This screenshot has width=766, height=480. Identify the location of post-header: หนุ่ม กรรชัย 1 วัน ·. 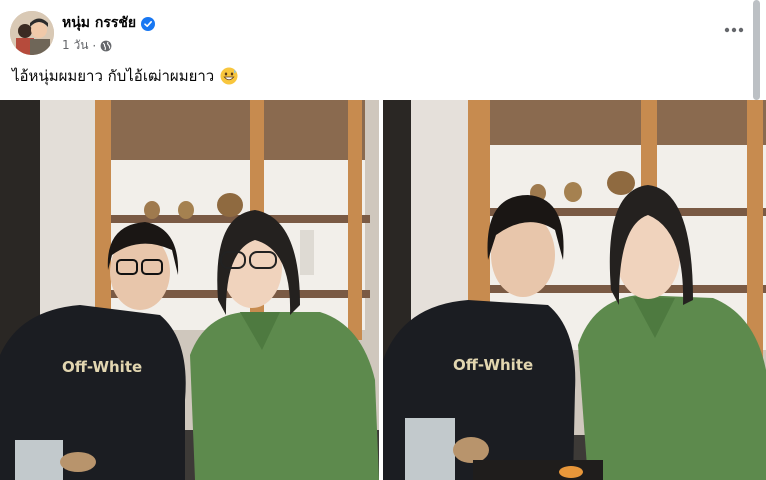
(383, 31).